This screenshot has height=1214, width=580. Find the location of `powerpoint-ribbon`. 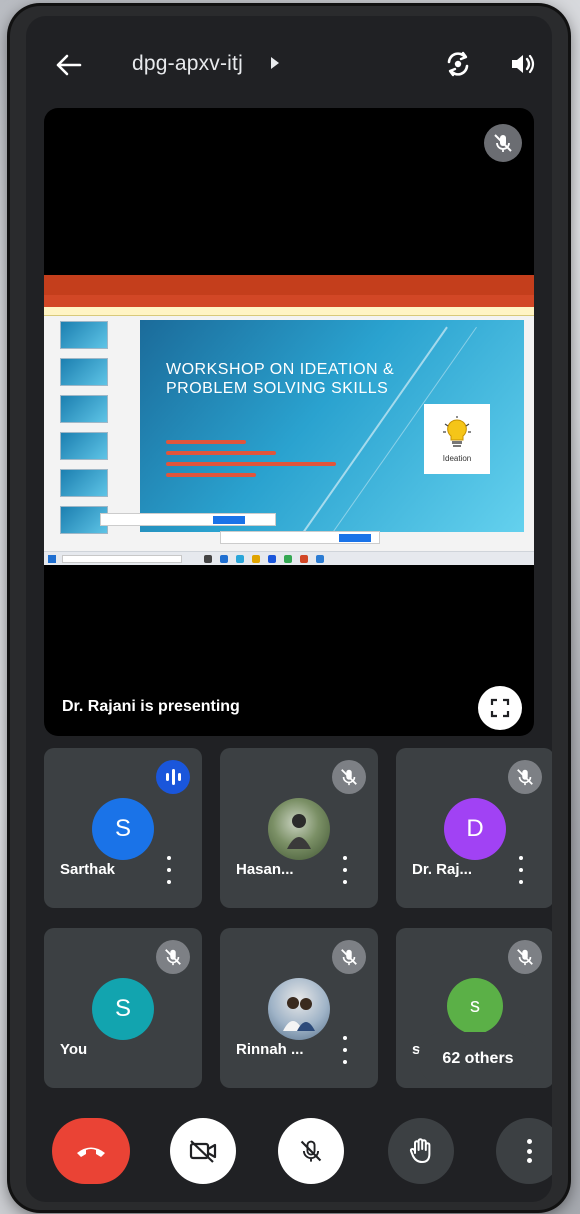

powerpoint-ribbon is located at coordinates (289, 301).